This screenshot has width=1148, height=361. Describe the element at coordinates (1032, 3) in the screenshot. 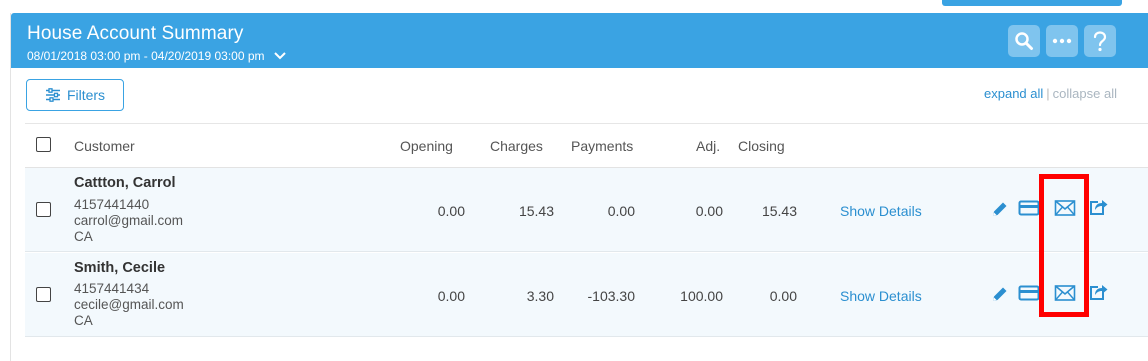

I see `top-tab-button` at that location.